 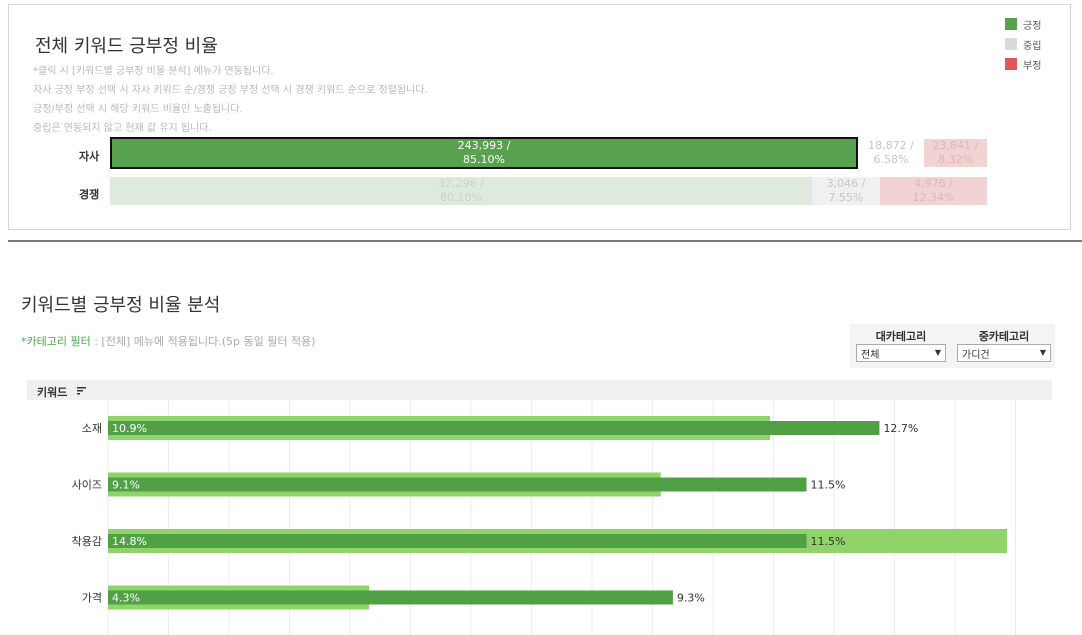 I want to click on segment-percent: 8.32%, so click(x=955, y=159).